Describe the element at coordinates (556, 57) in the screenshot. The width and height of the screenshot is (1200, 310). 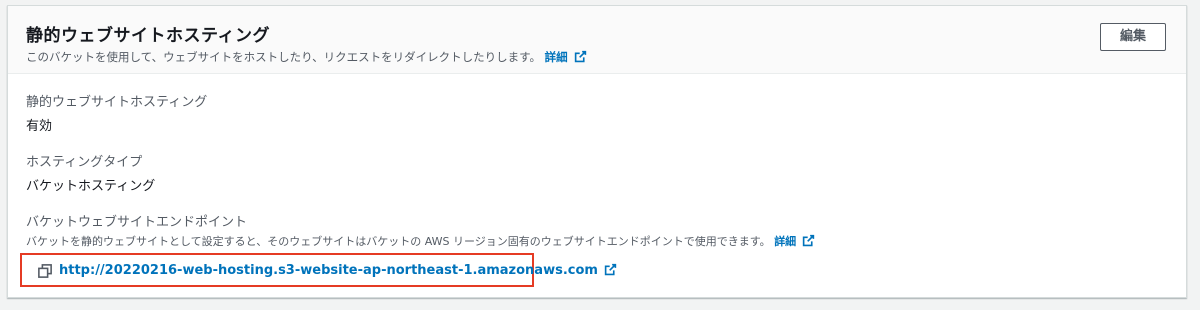
I see `info-link-label: 詳細` at that location.